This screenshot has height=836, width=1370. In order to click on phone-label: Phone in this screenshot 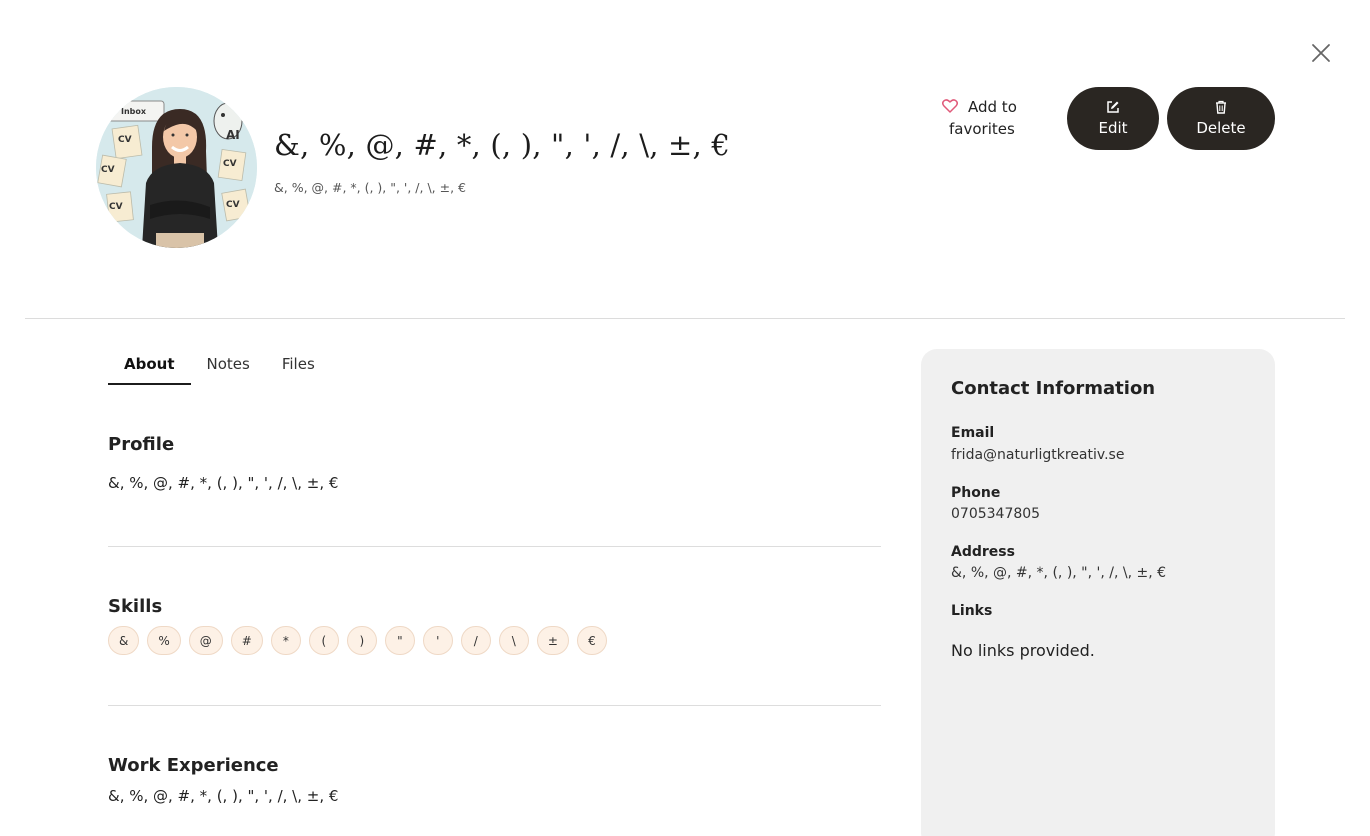, I will do `click(976, 493)`.